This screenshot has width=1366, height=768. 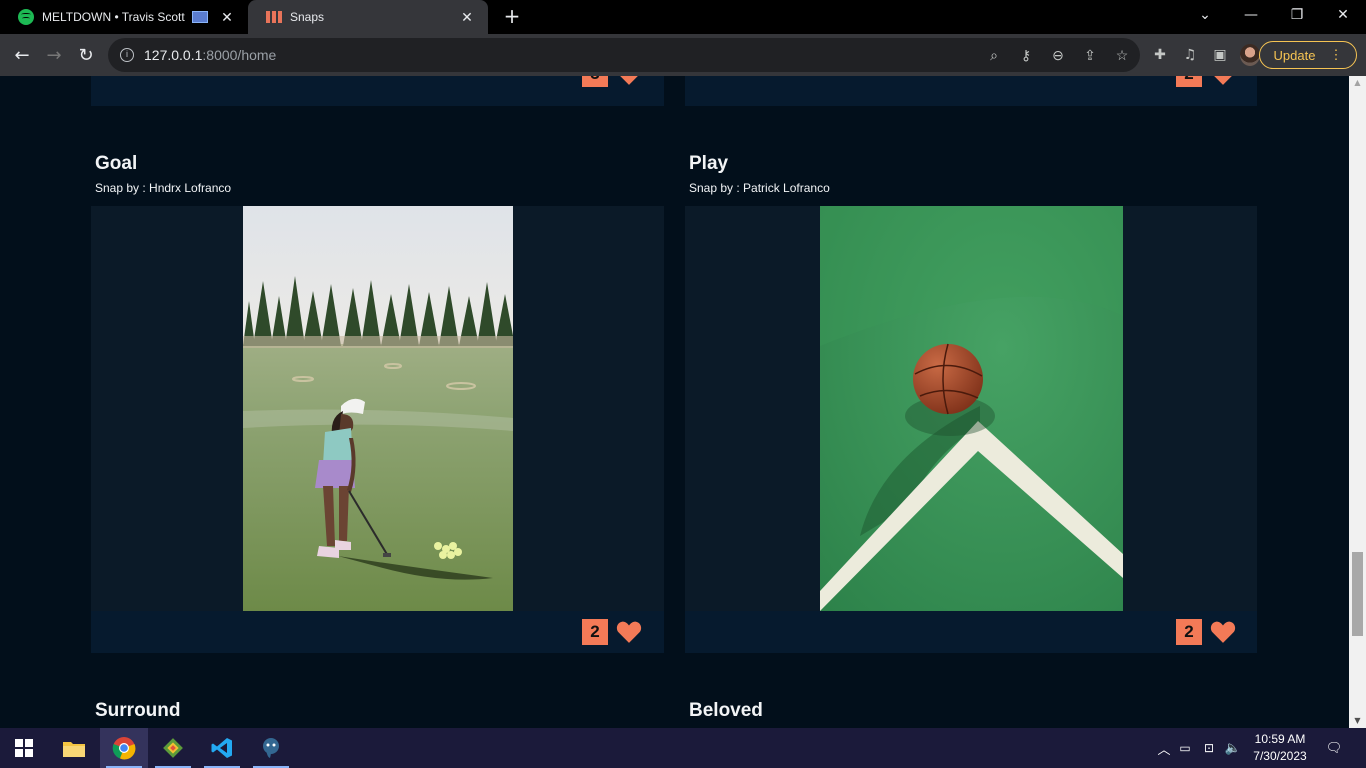 I want to click on snap-title: Goal, so click(x=116, y=163).